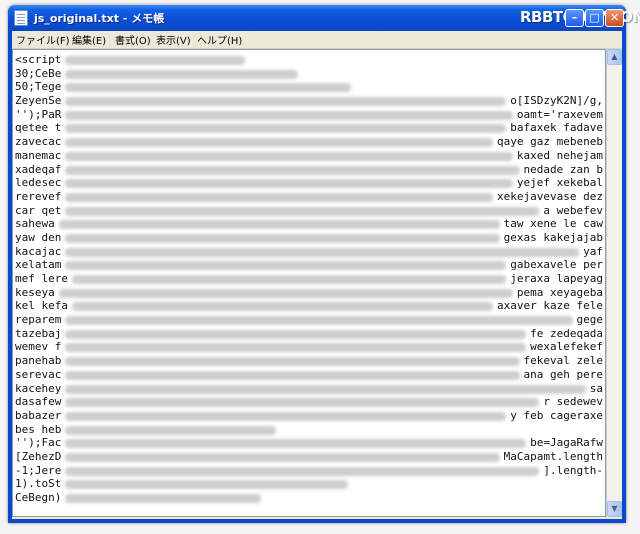  Describe the element at coordinates (89, 39) in the screenshot. I see `menu-edit: 編集(E)` at that location.